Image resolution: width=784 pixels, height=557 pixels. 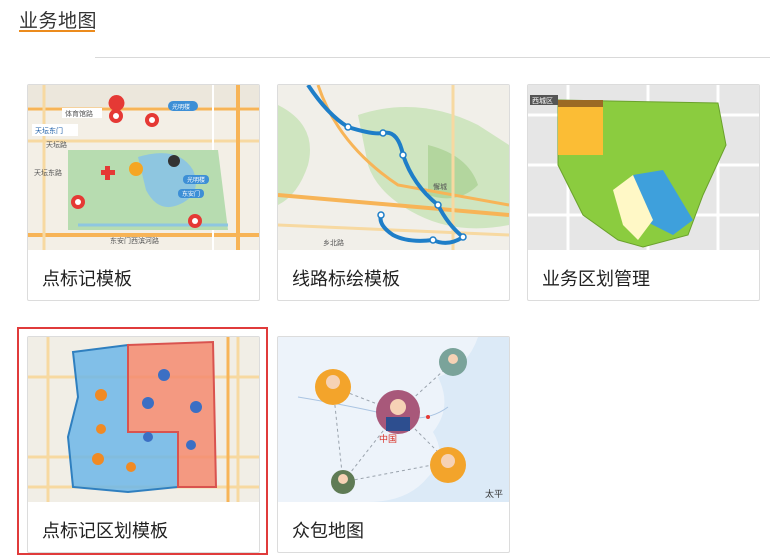 What do you see at coordinates (333, 242) in the screenshot?
I see `map-label: 乡北路` at bounding box center [333, 242].